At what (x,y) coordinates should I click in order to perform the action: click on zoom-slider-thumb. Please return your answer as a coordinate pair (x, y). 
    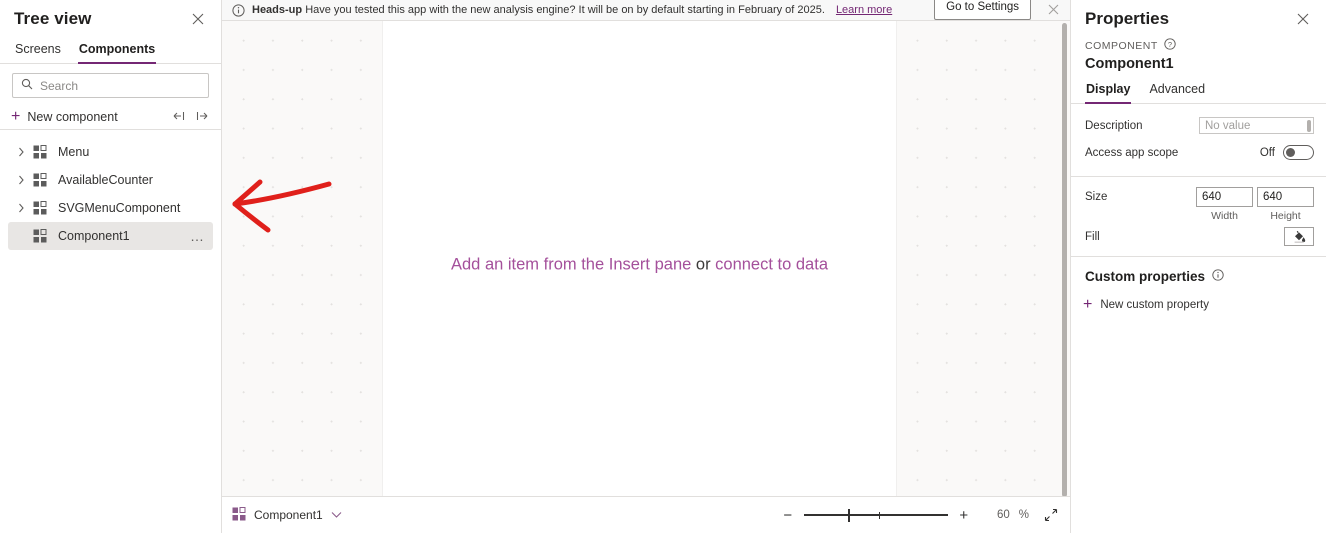
    Looking at the image, I should click on (849, 515).